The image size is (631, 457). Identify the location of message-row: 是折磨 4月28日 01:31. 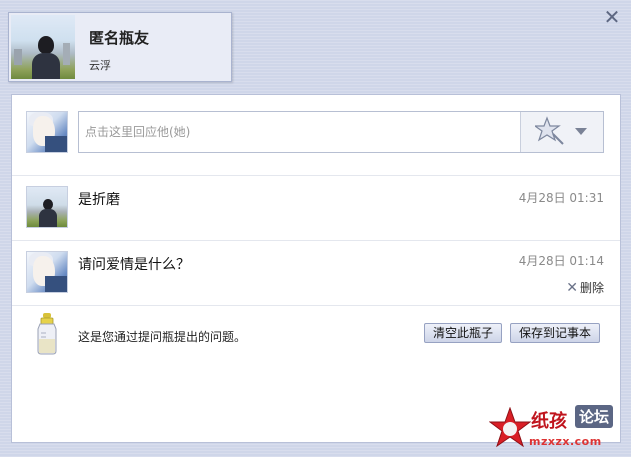
(316, 208).